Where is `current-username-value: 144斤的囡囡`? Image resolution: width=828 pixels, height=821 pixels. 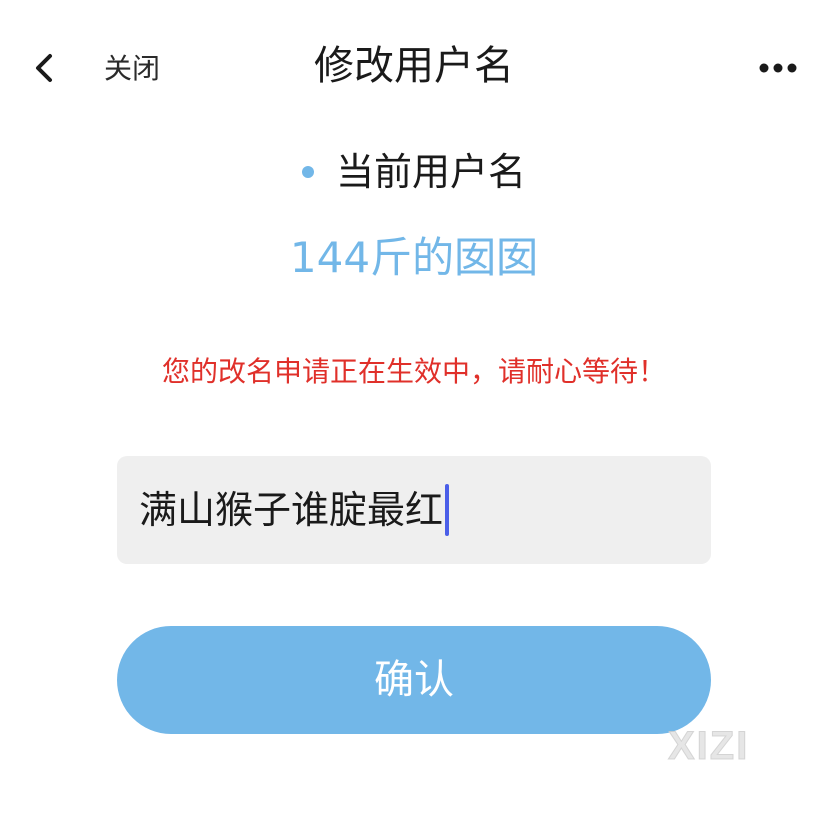 current-username-value: 144斤的囡囡 is located at coordinates (414, 257).